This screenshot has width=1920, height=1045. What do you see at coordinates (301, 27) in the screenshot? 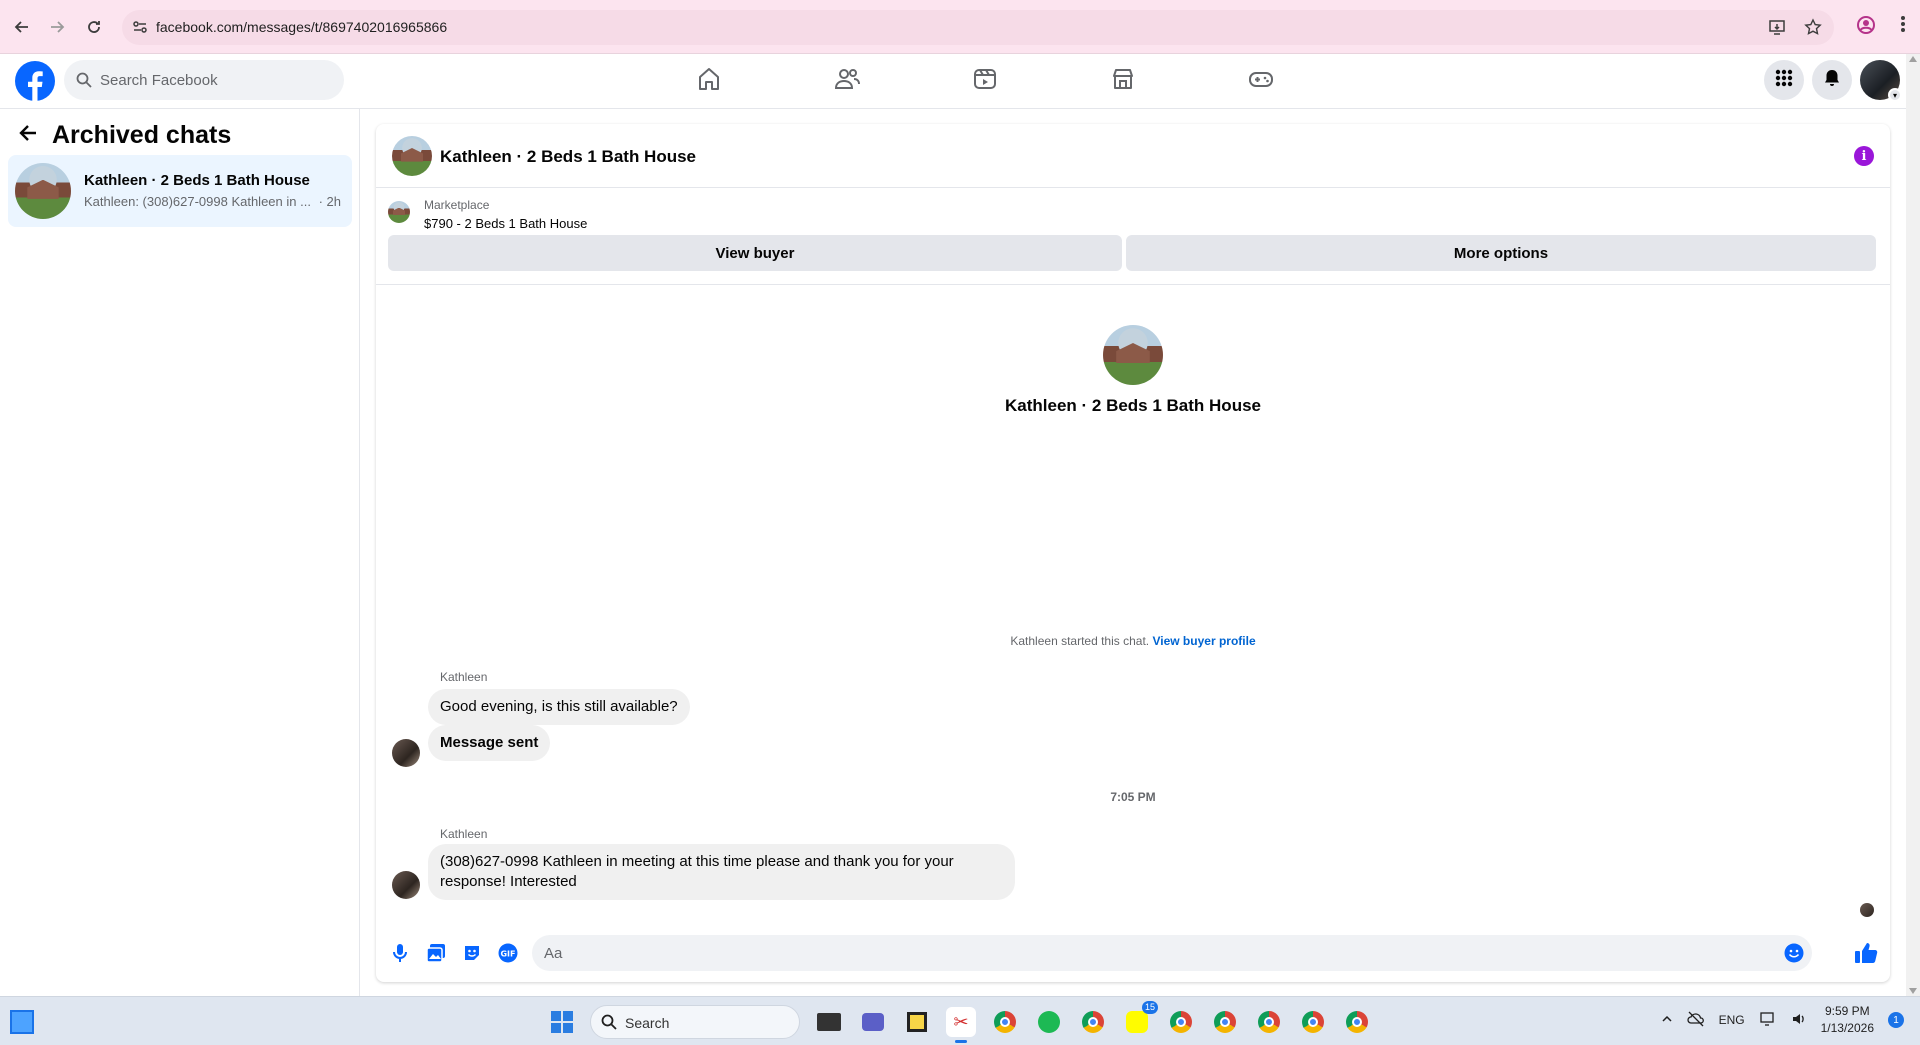
I see `url-text: facebook.com/messages/t/8697402016965866` at bounding box center [301, 27].